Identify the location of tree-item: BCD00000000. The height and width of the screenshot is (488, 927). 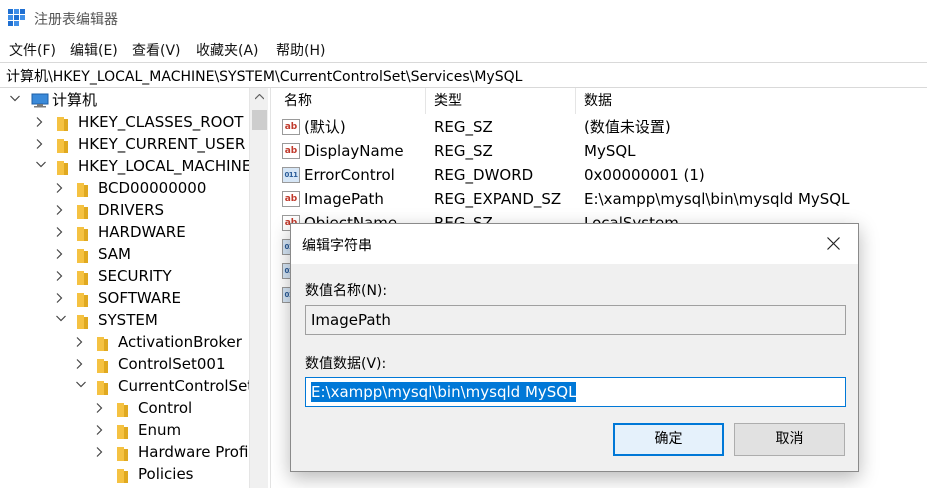
(124, 188).